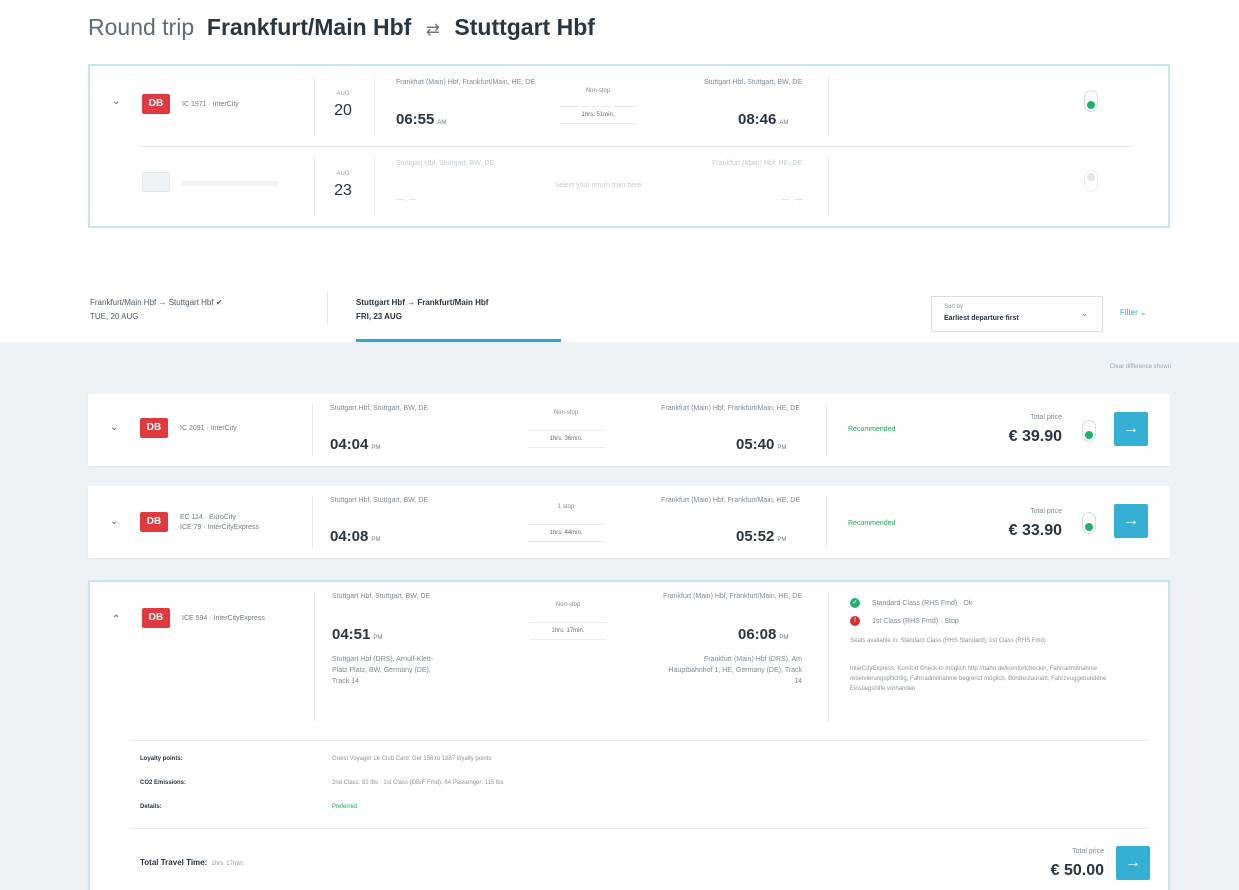  Describe the element at coordinates (433, 29) in the screenshot. I see `swap-icon: ⇄` at that location.